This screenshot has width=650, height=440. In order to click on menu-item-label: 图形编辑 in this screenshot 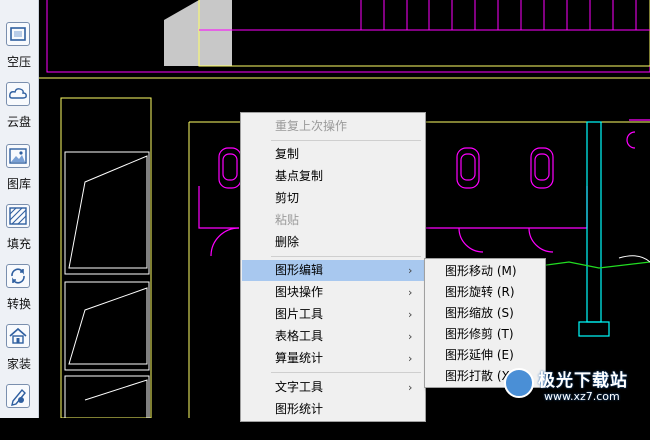, I will do `click(299, 270)`.